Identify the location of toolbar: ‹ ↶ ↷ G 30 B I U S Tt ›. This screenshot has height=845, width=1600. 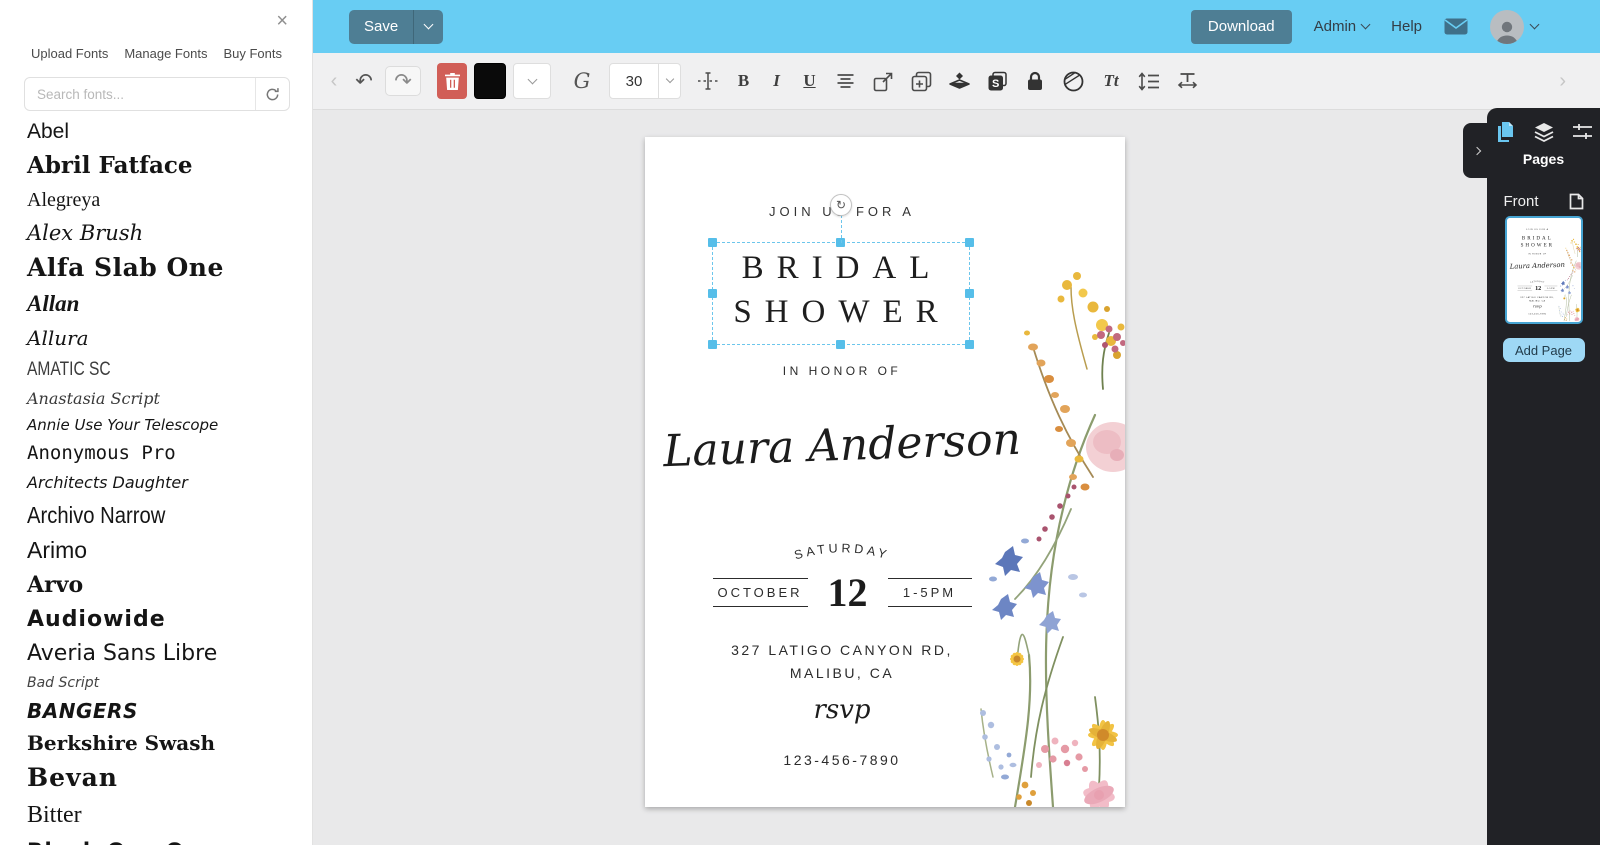
(956, 81).